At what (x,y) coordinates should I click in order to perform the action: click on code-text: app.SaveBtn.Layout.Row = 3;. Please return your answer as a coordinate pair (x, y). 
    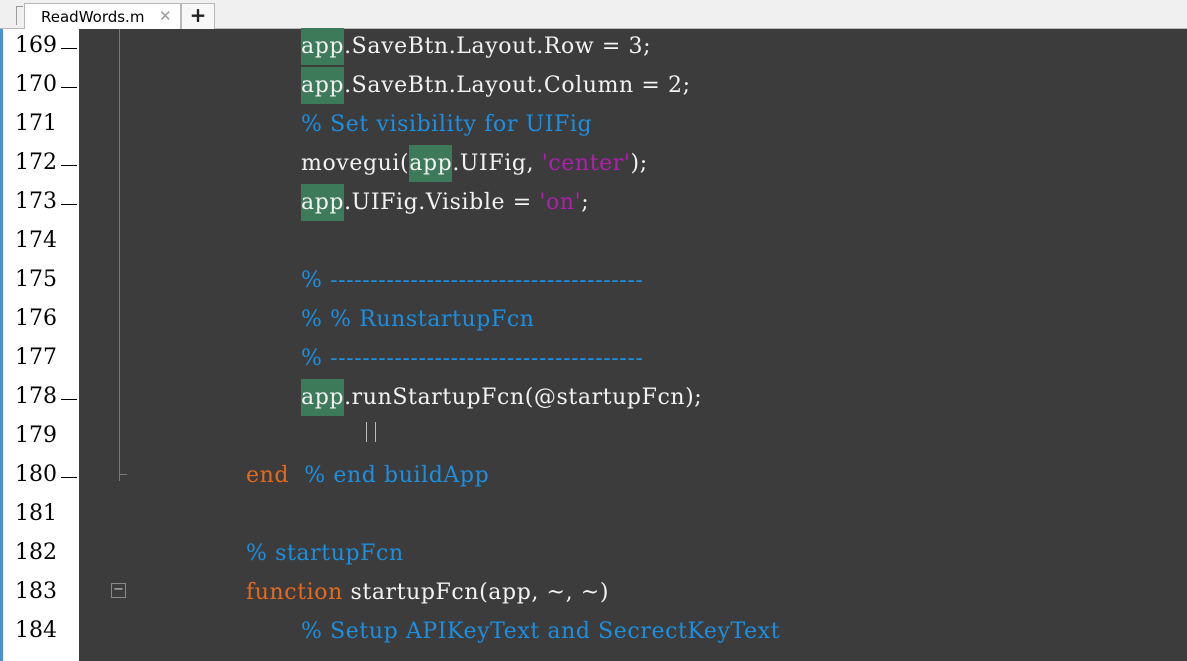
    Looking at the image, I should click on (476, 46).